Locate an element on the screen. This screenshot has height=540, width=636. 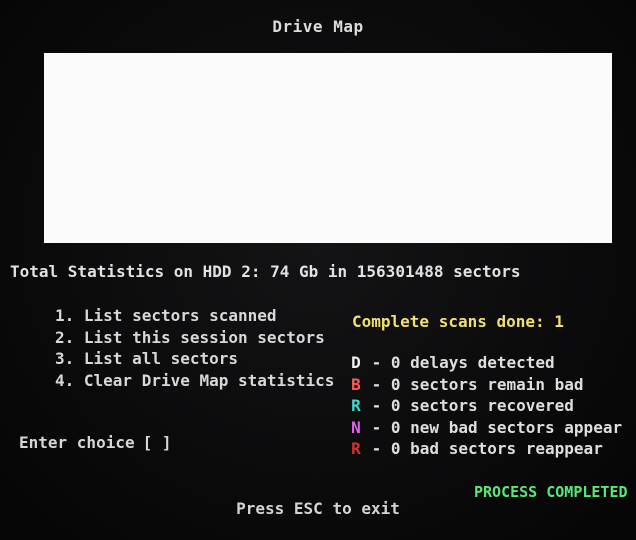
legend-key: N is located at coordinates (356, 427).